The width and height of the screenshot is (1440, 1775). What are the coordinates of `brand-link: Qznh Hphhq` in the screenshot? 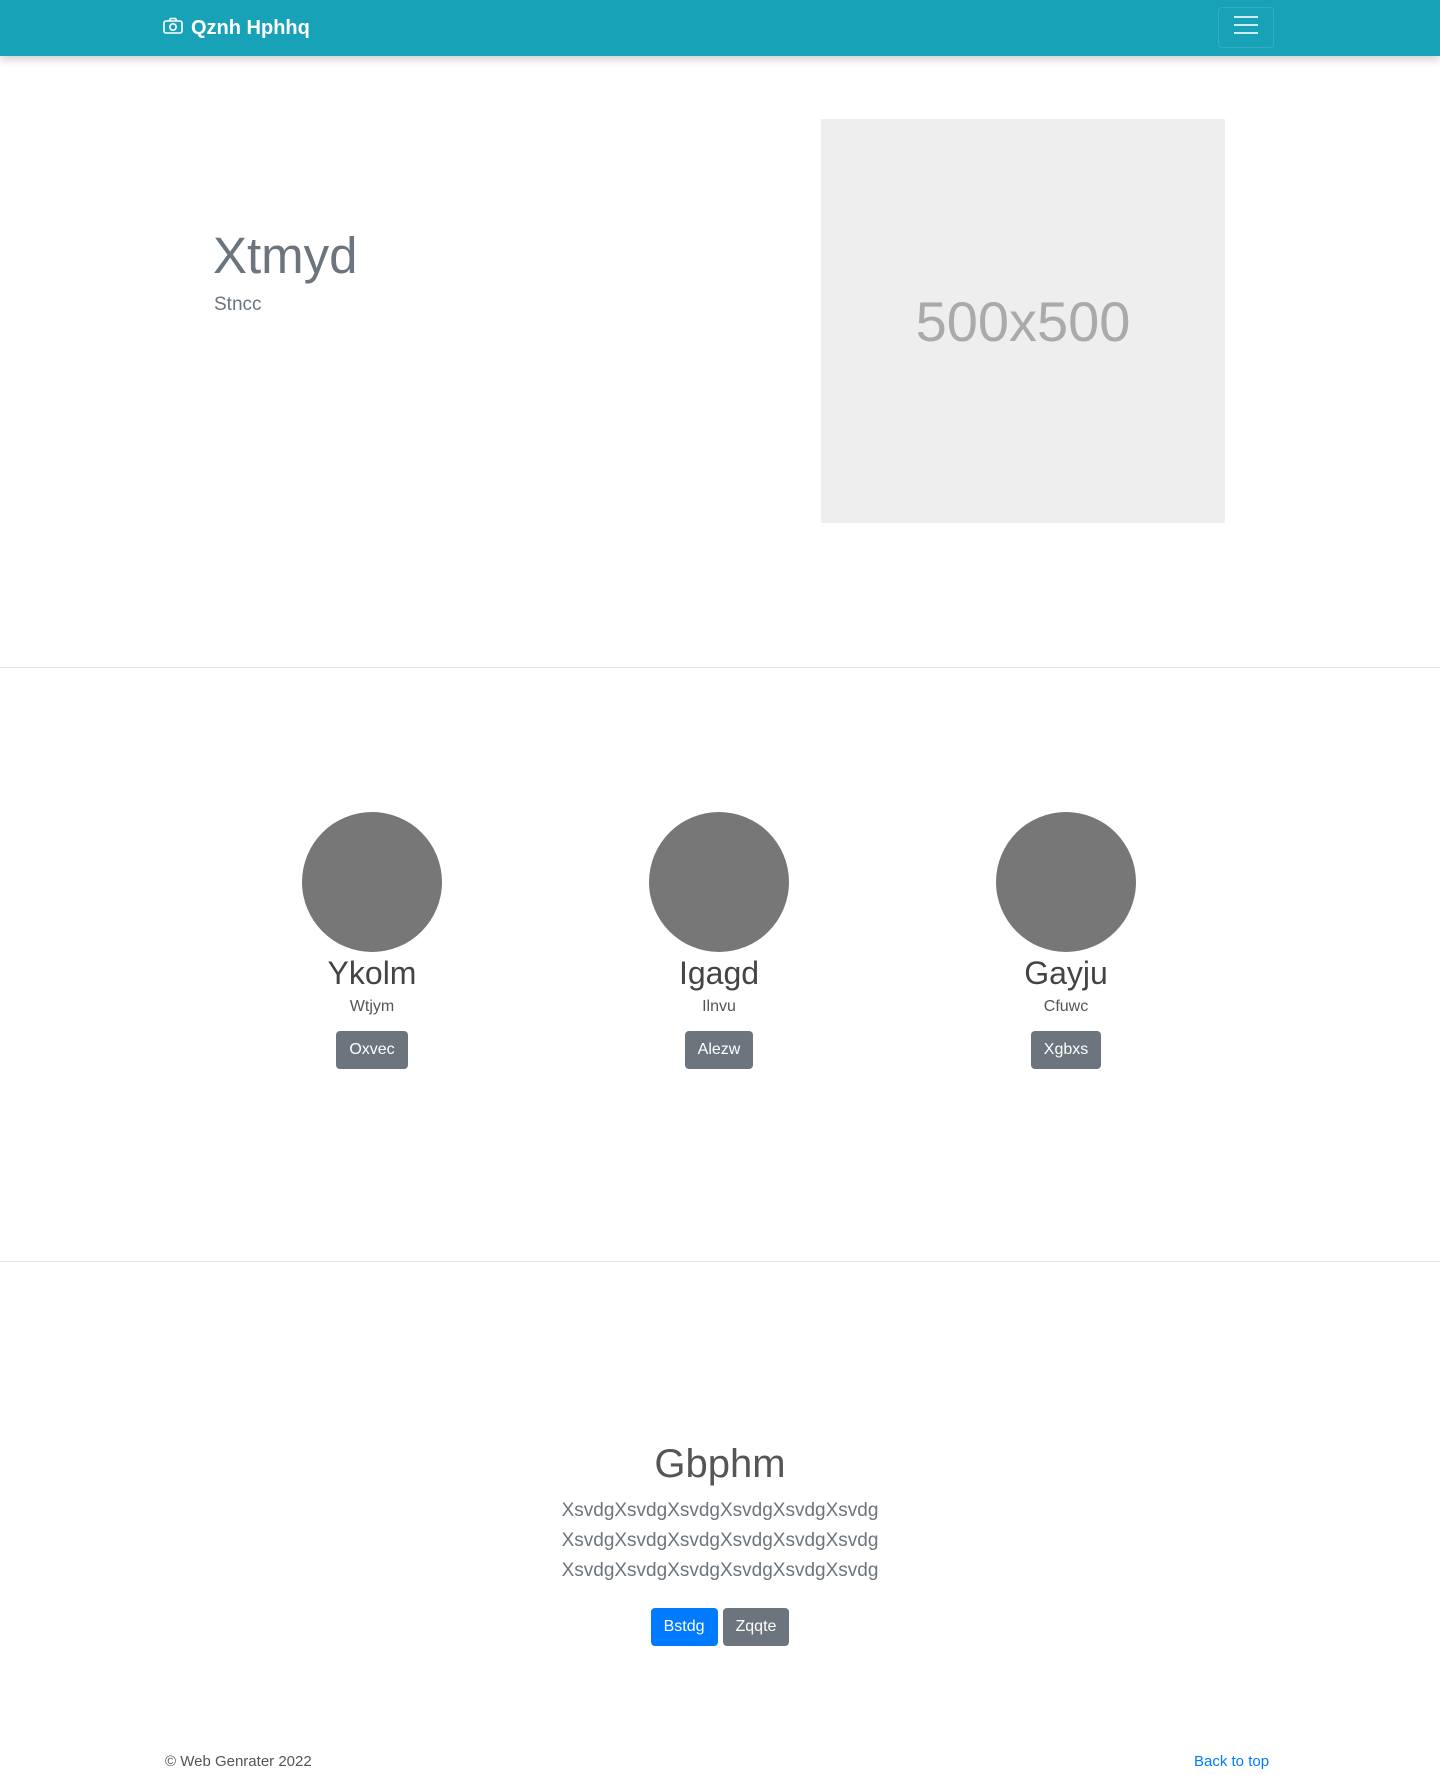 It's located at (236, 28).